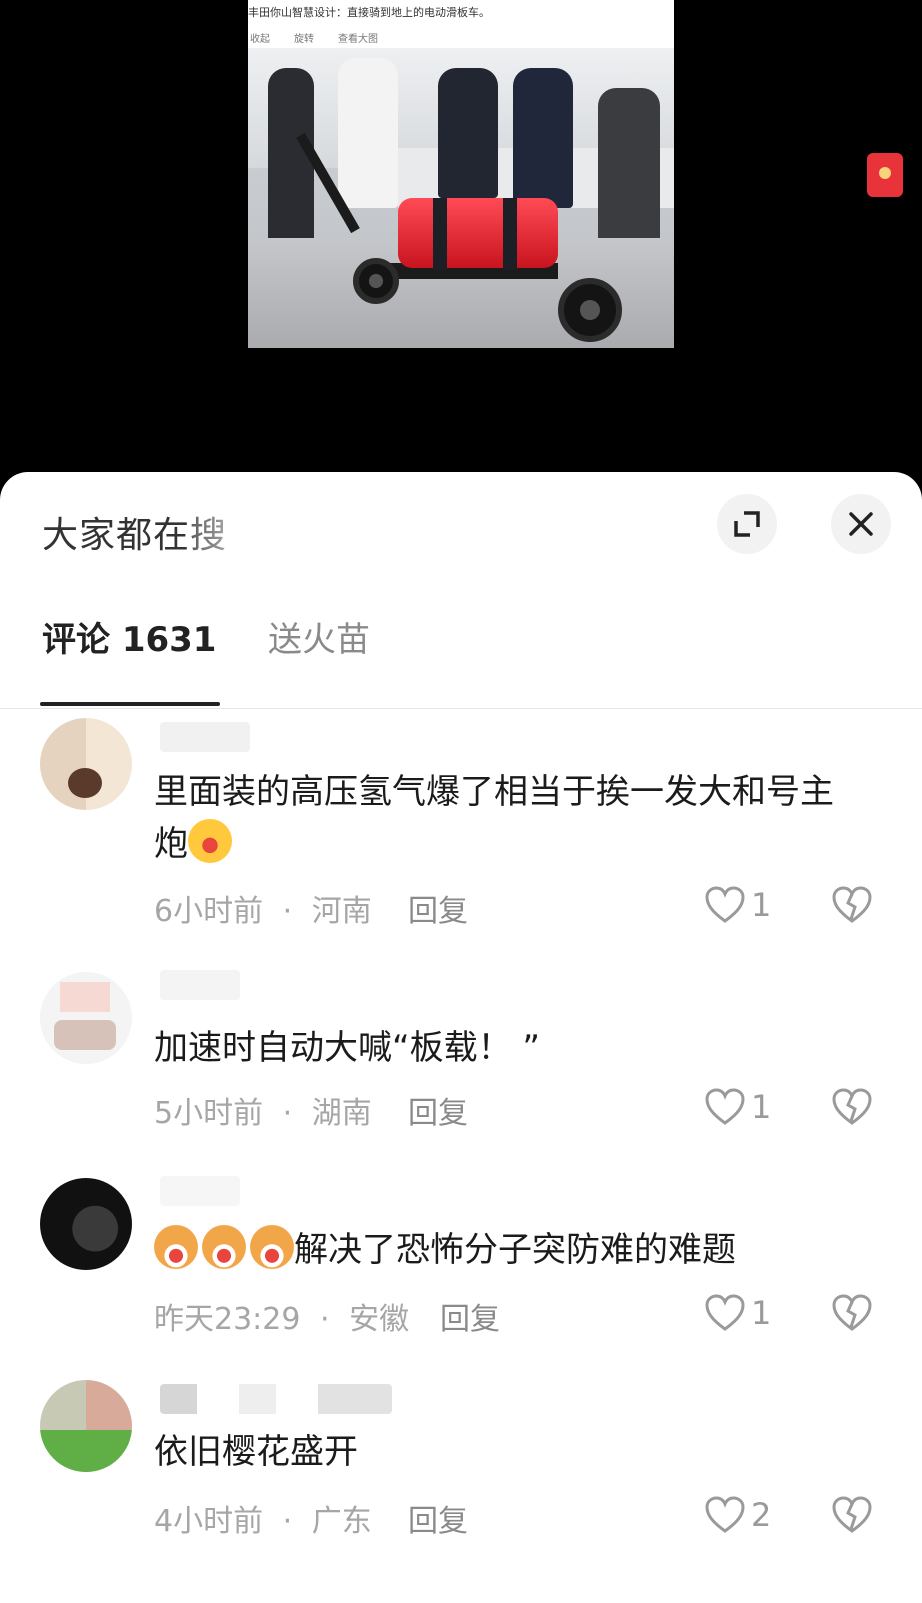  Describe the element at coordinates (761, 1515) in the screenshot. I see `like-count: 2` at that location.